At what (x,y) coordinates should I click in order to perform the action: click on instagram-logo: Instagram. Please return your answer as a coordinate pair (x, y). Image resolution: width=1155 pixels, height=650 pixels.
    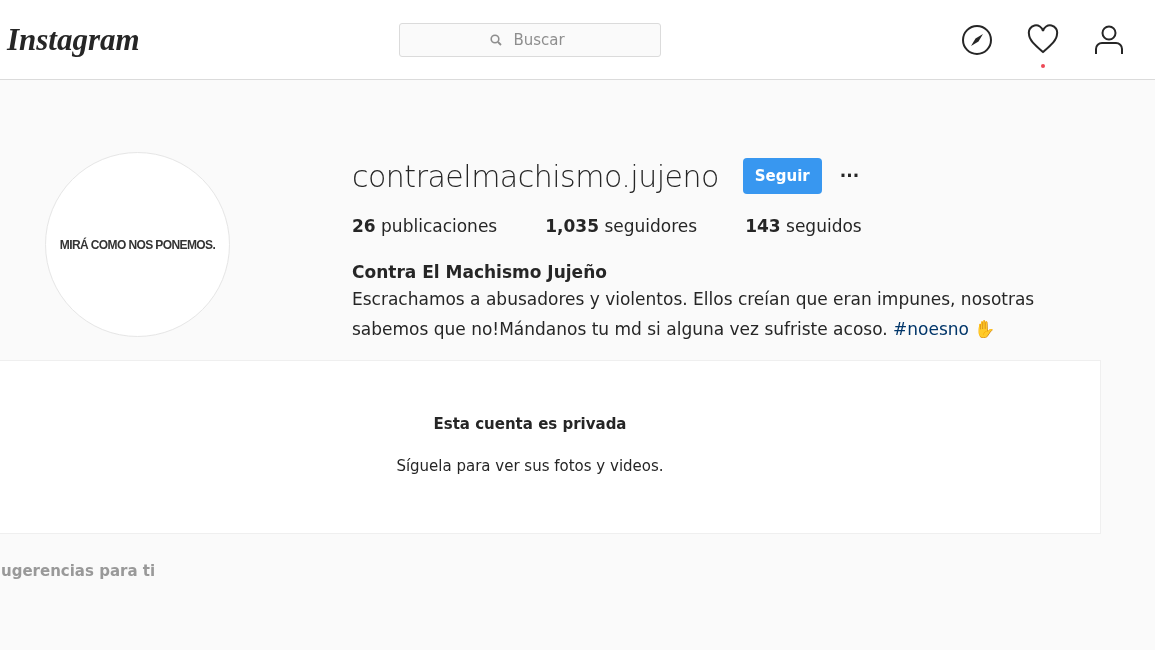
    Looking at the image, I should click on (203, 39).